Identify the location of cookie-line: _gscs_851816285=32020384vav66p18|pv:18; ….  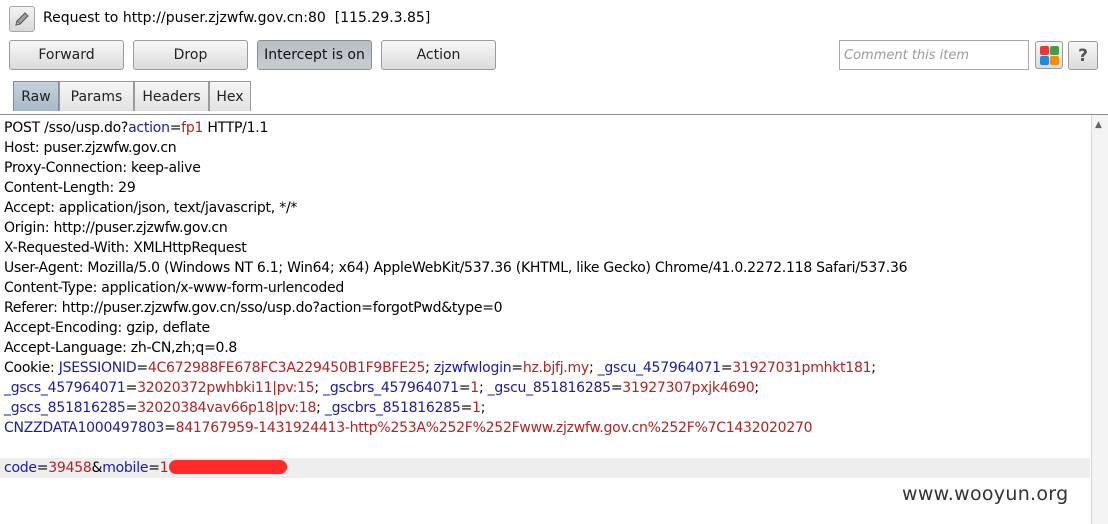
(245, 408).